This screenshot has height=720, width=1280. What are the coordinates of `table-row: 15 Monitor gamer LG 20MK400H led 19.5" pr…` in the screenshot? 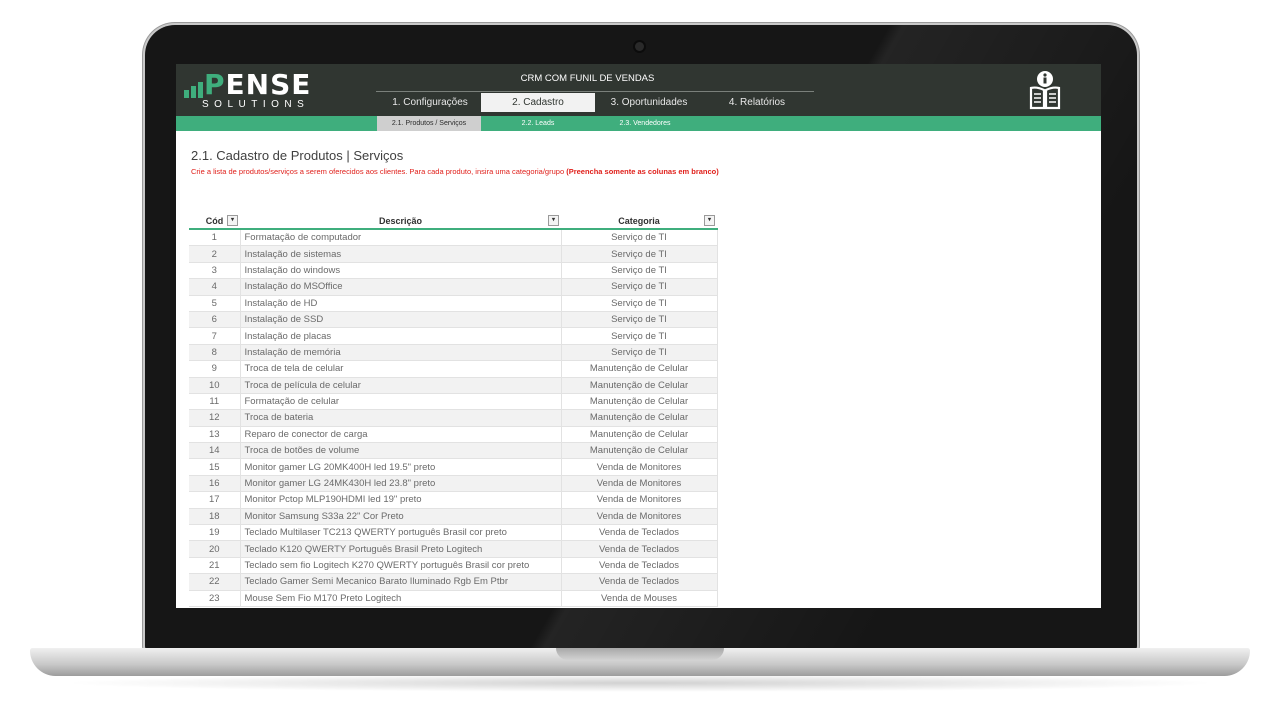 It's located at (453, 467).